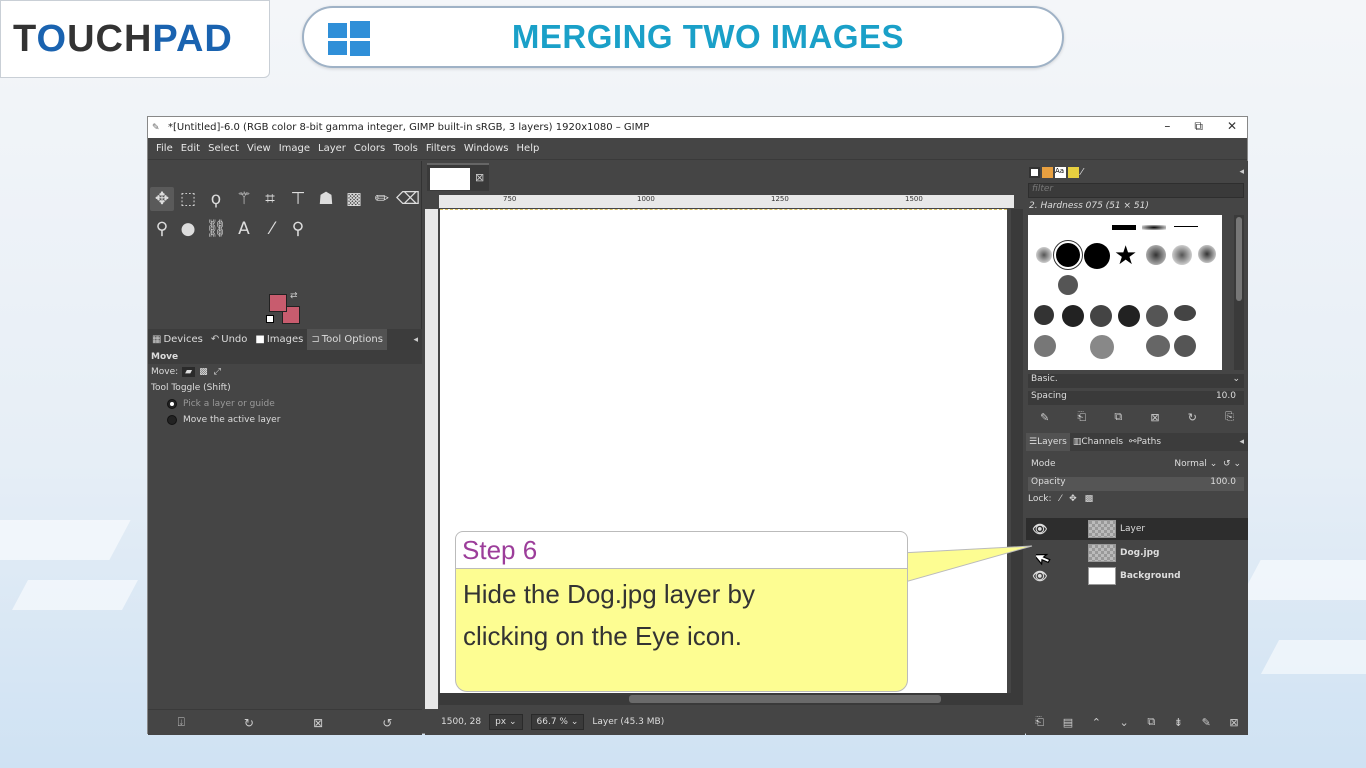 The image size is (1366, 768). I want to click on move-active-layer-option: Move the active layer, so click(285, 420).